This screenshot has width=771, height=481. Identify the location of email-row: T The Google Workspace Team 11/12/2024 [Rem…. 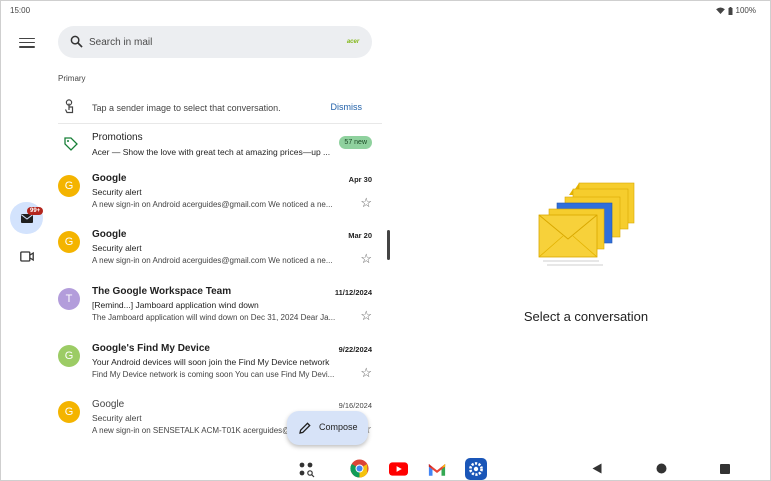
(220, 309).